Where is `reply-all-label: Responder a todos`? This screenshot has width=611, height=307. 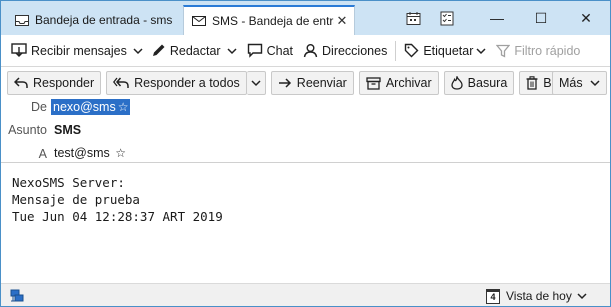
reply-all-label: Responder a todos is located at coordinates (187, 83).